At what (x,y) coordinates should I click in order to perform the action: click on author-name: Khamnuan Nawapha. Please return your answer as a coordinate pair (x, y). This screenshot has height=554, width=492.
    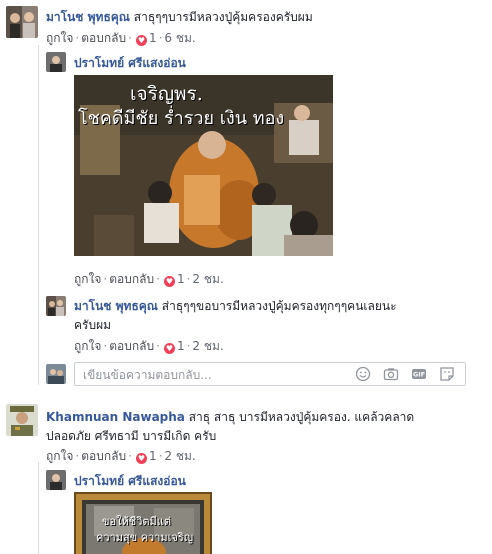
    Looking at the image, I should click on (115, 417).